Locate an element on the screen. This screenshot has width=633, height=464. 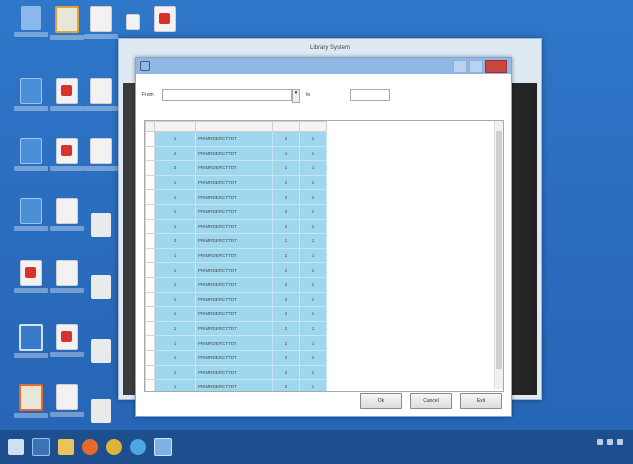
file-explorer-icon is located at coordinates (66, 447).